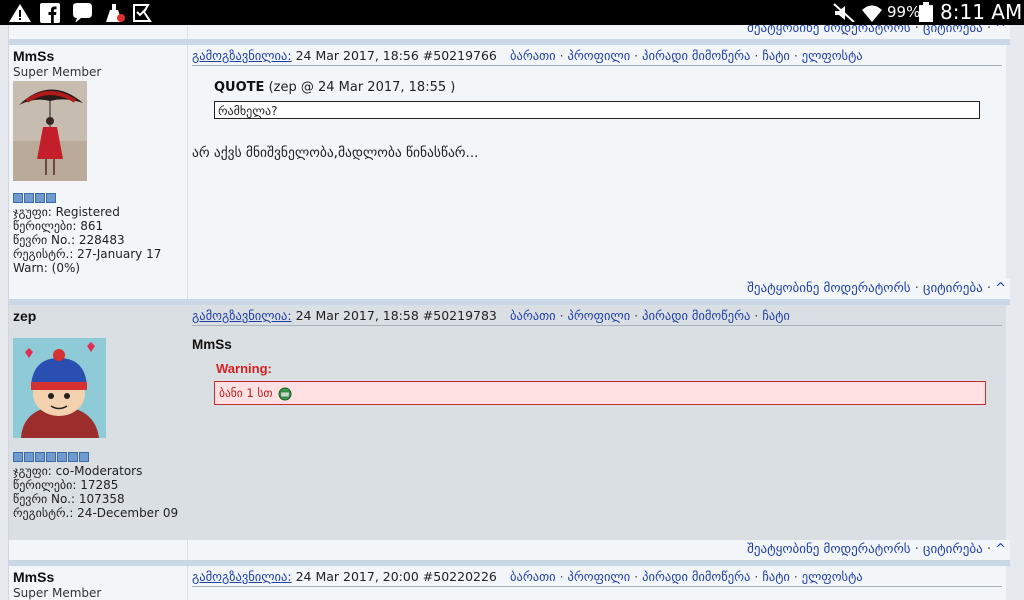 This screenshot has height=600, width=1024. What do you see at coordinates (844, 12) in the screenshot?
I see `muted-icon` at bounding box center [844, 12].